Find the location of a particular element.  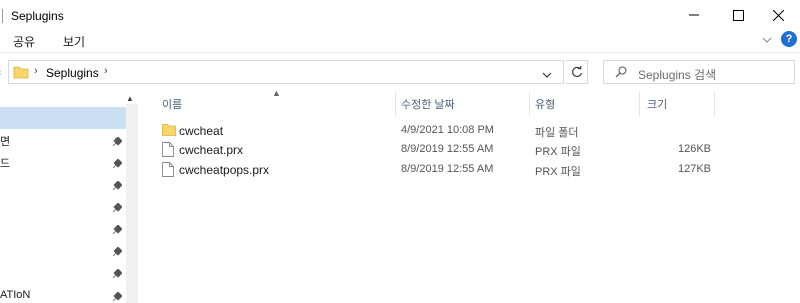

maximize-button is located at coordinates (738, 15).